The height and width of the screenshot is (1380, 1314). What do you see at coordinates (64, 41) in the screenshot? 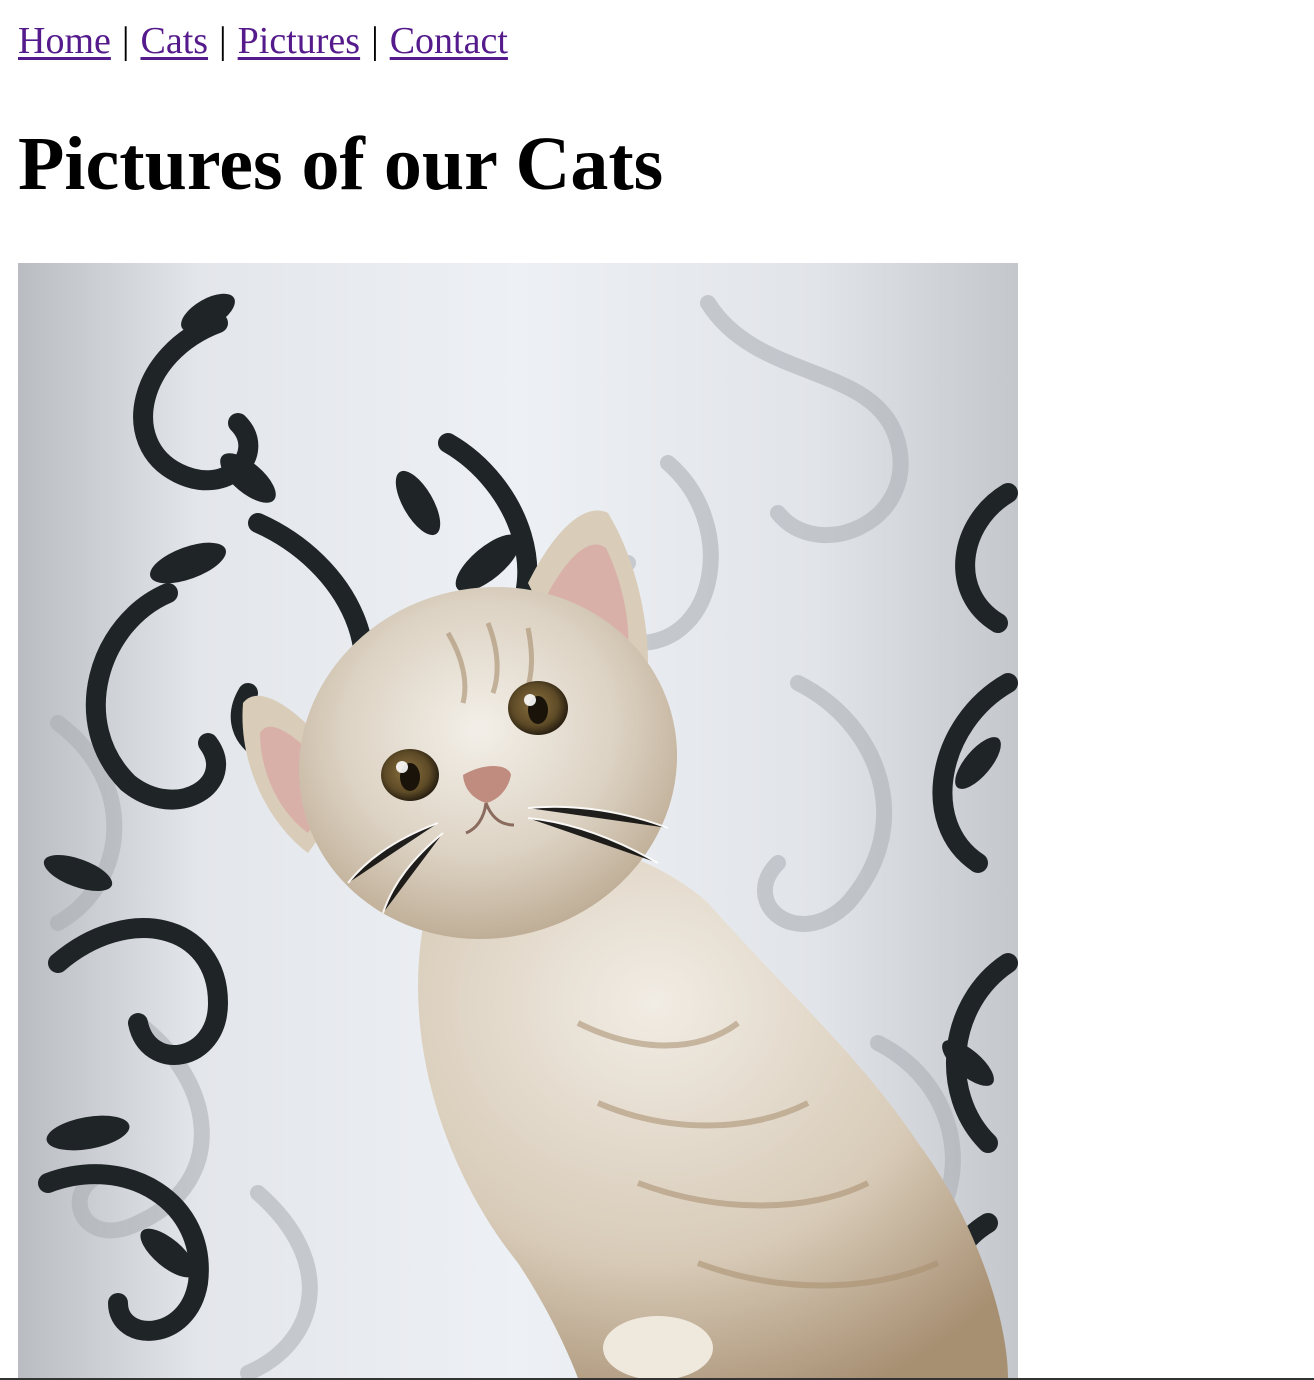
I see `nav-link-home: Home` at bounding box center [64, 41].